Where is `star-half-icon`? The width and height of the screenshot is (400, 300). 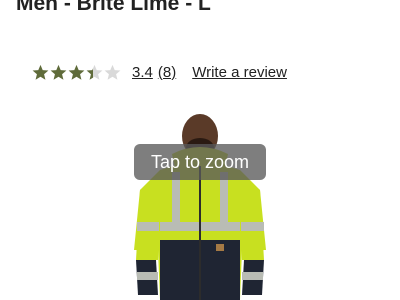
star-half-icon is located at coordinates (94, 72).